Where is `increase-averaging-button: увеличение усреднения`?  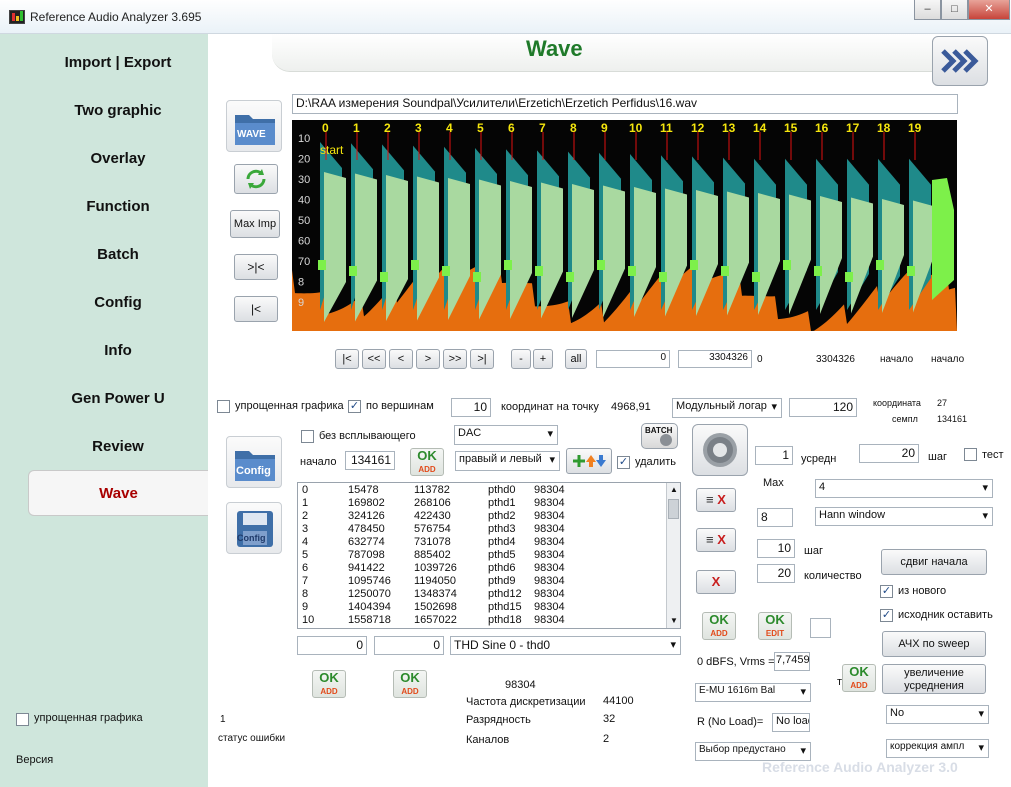
increase-averaging-button: увеличение усреднения is located at coordinates (934, 679).